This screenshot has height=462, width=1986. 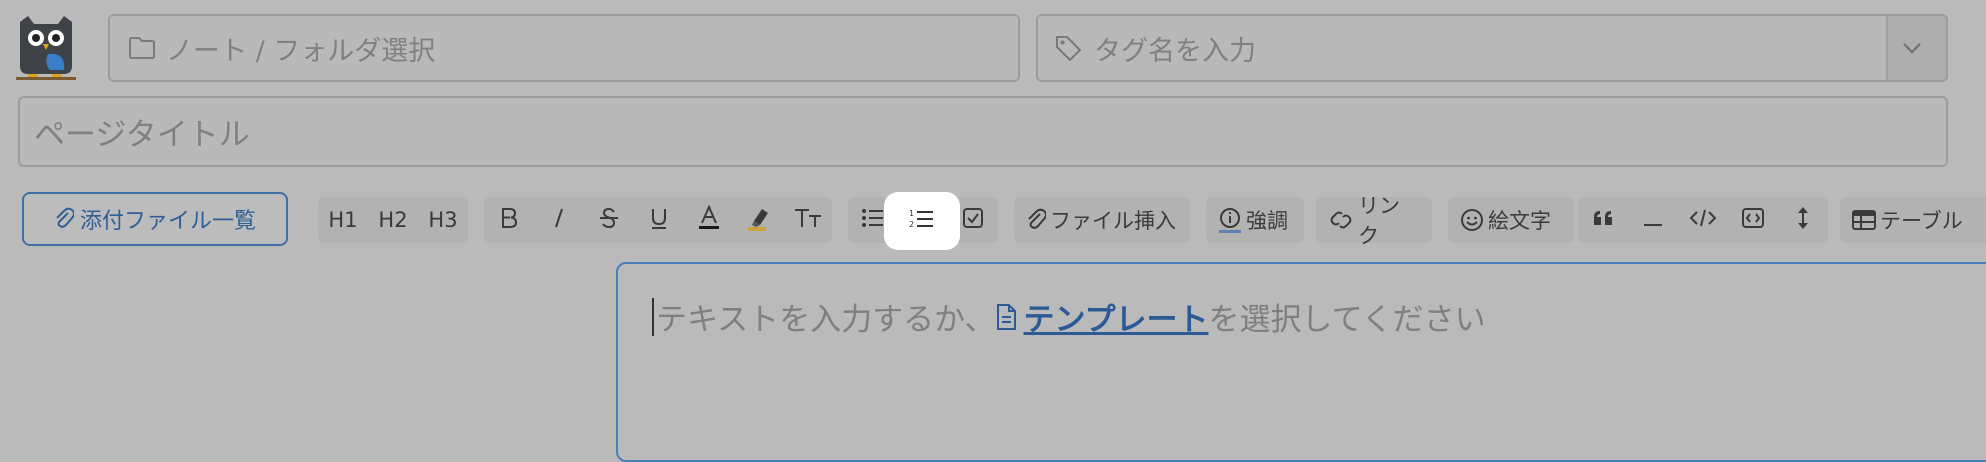 What do you see at coordinates (1472, 220) in the screenshot?
I see `smile-icon` at bounding box center [1472, 220].